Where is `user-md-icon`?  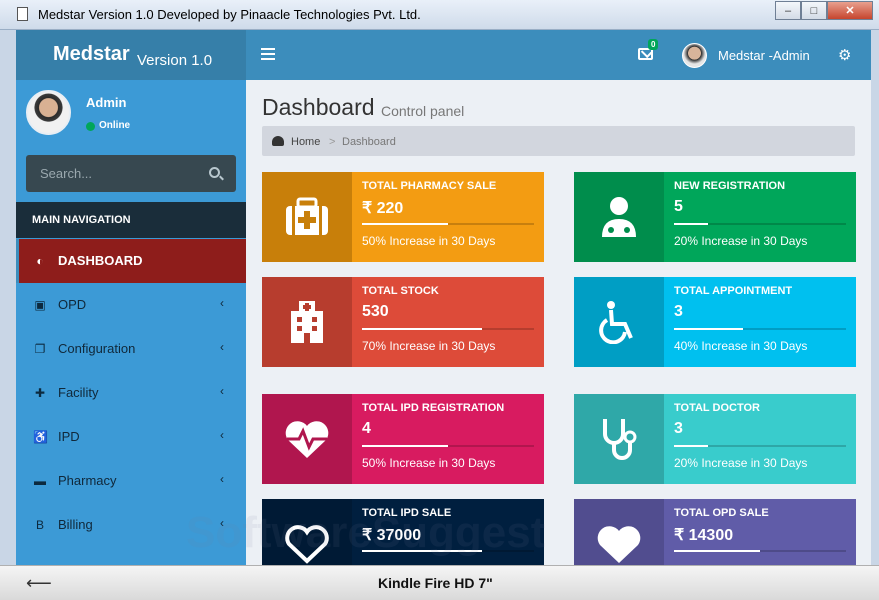 user-md-icon is located at coordinates (619, 217).